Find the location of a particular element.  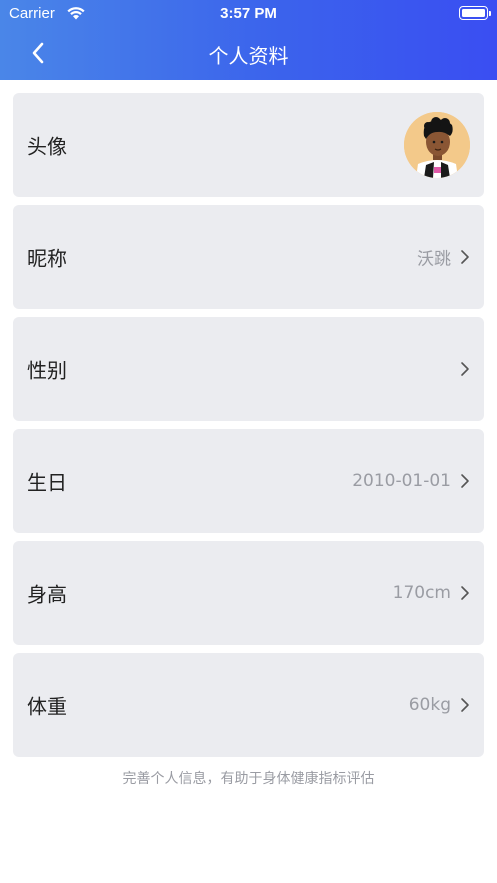

row-value: 2010-01-01 is located at coordinates (401, 481).